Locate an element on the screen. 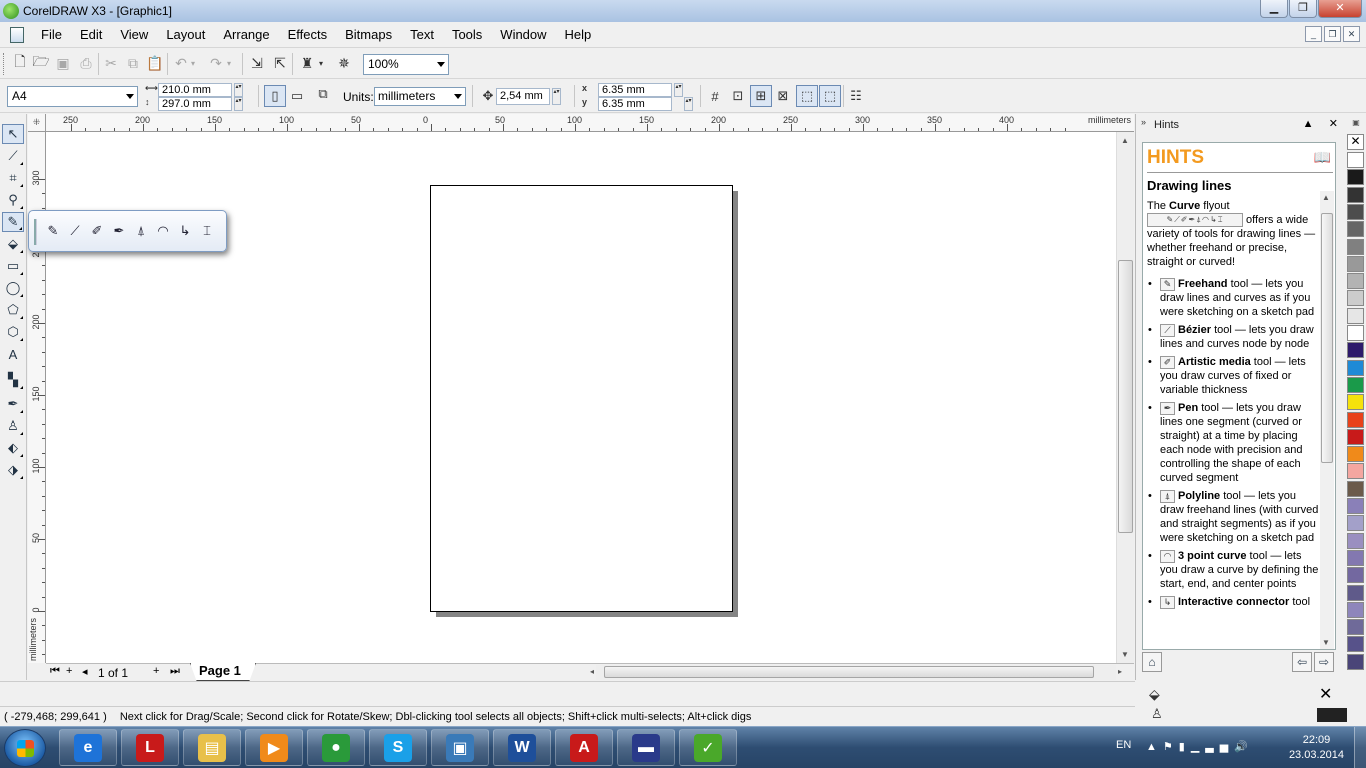 The height and width of the screenshot is (768, 1366). undo-dropdown-icon: ▾ is located at coordinates (193, 63).